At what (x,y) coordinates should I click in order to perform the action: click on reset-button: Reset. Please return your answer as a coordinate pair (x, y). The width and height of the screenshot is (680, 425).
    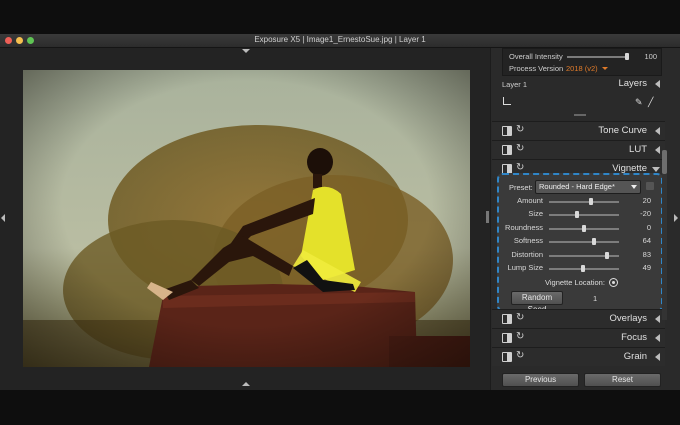
    Looking at the image, I should click on (622, 380).